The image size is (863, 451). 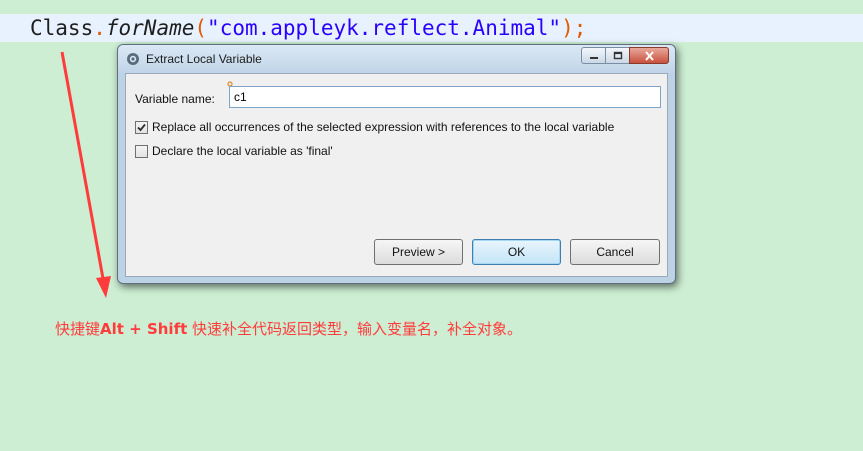 What do you see at coordinates (355, 329) in the screenshot?
I see `annotation-suffix: 快速补全代码返回类型，输入变量名，补全对象。` at bounding box center [355, 329].